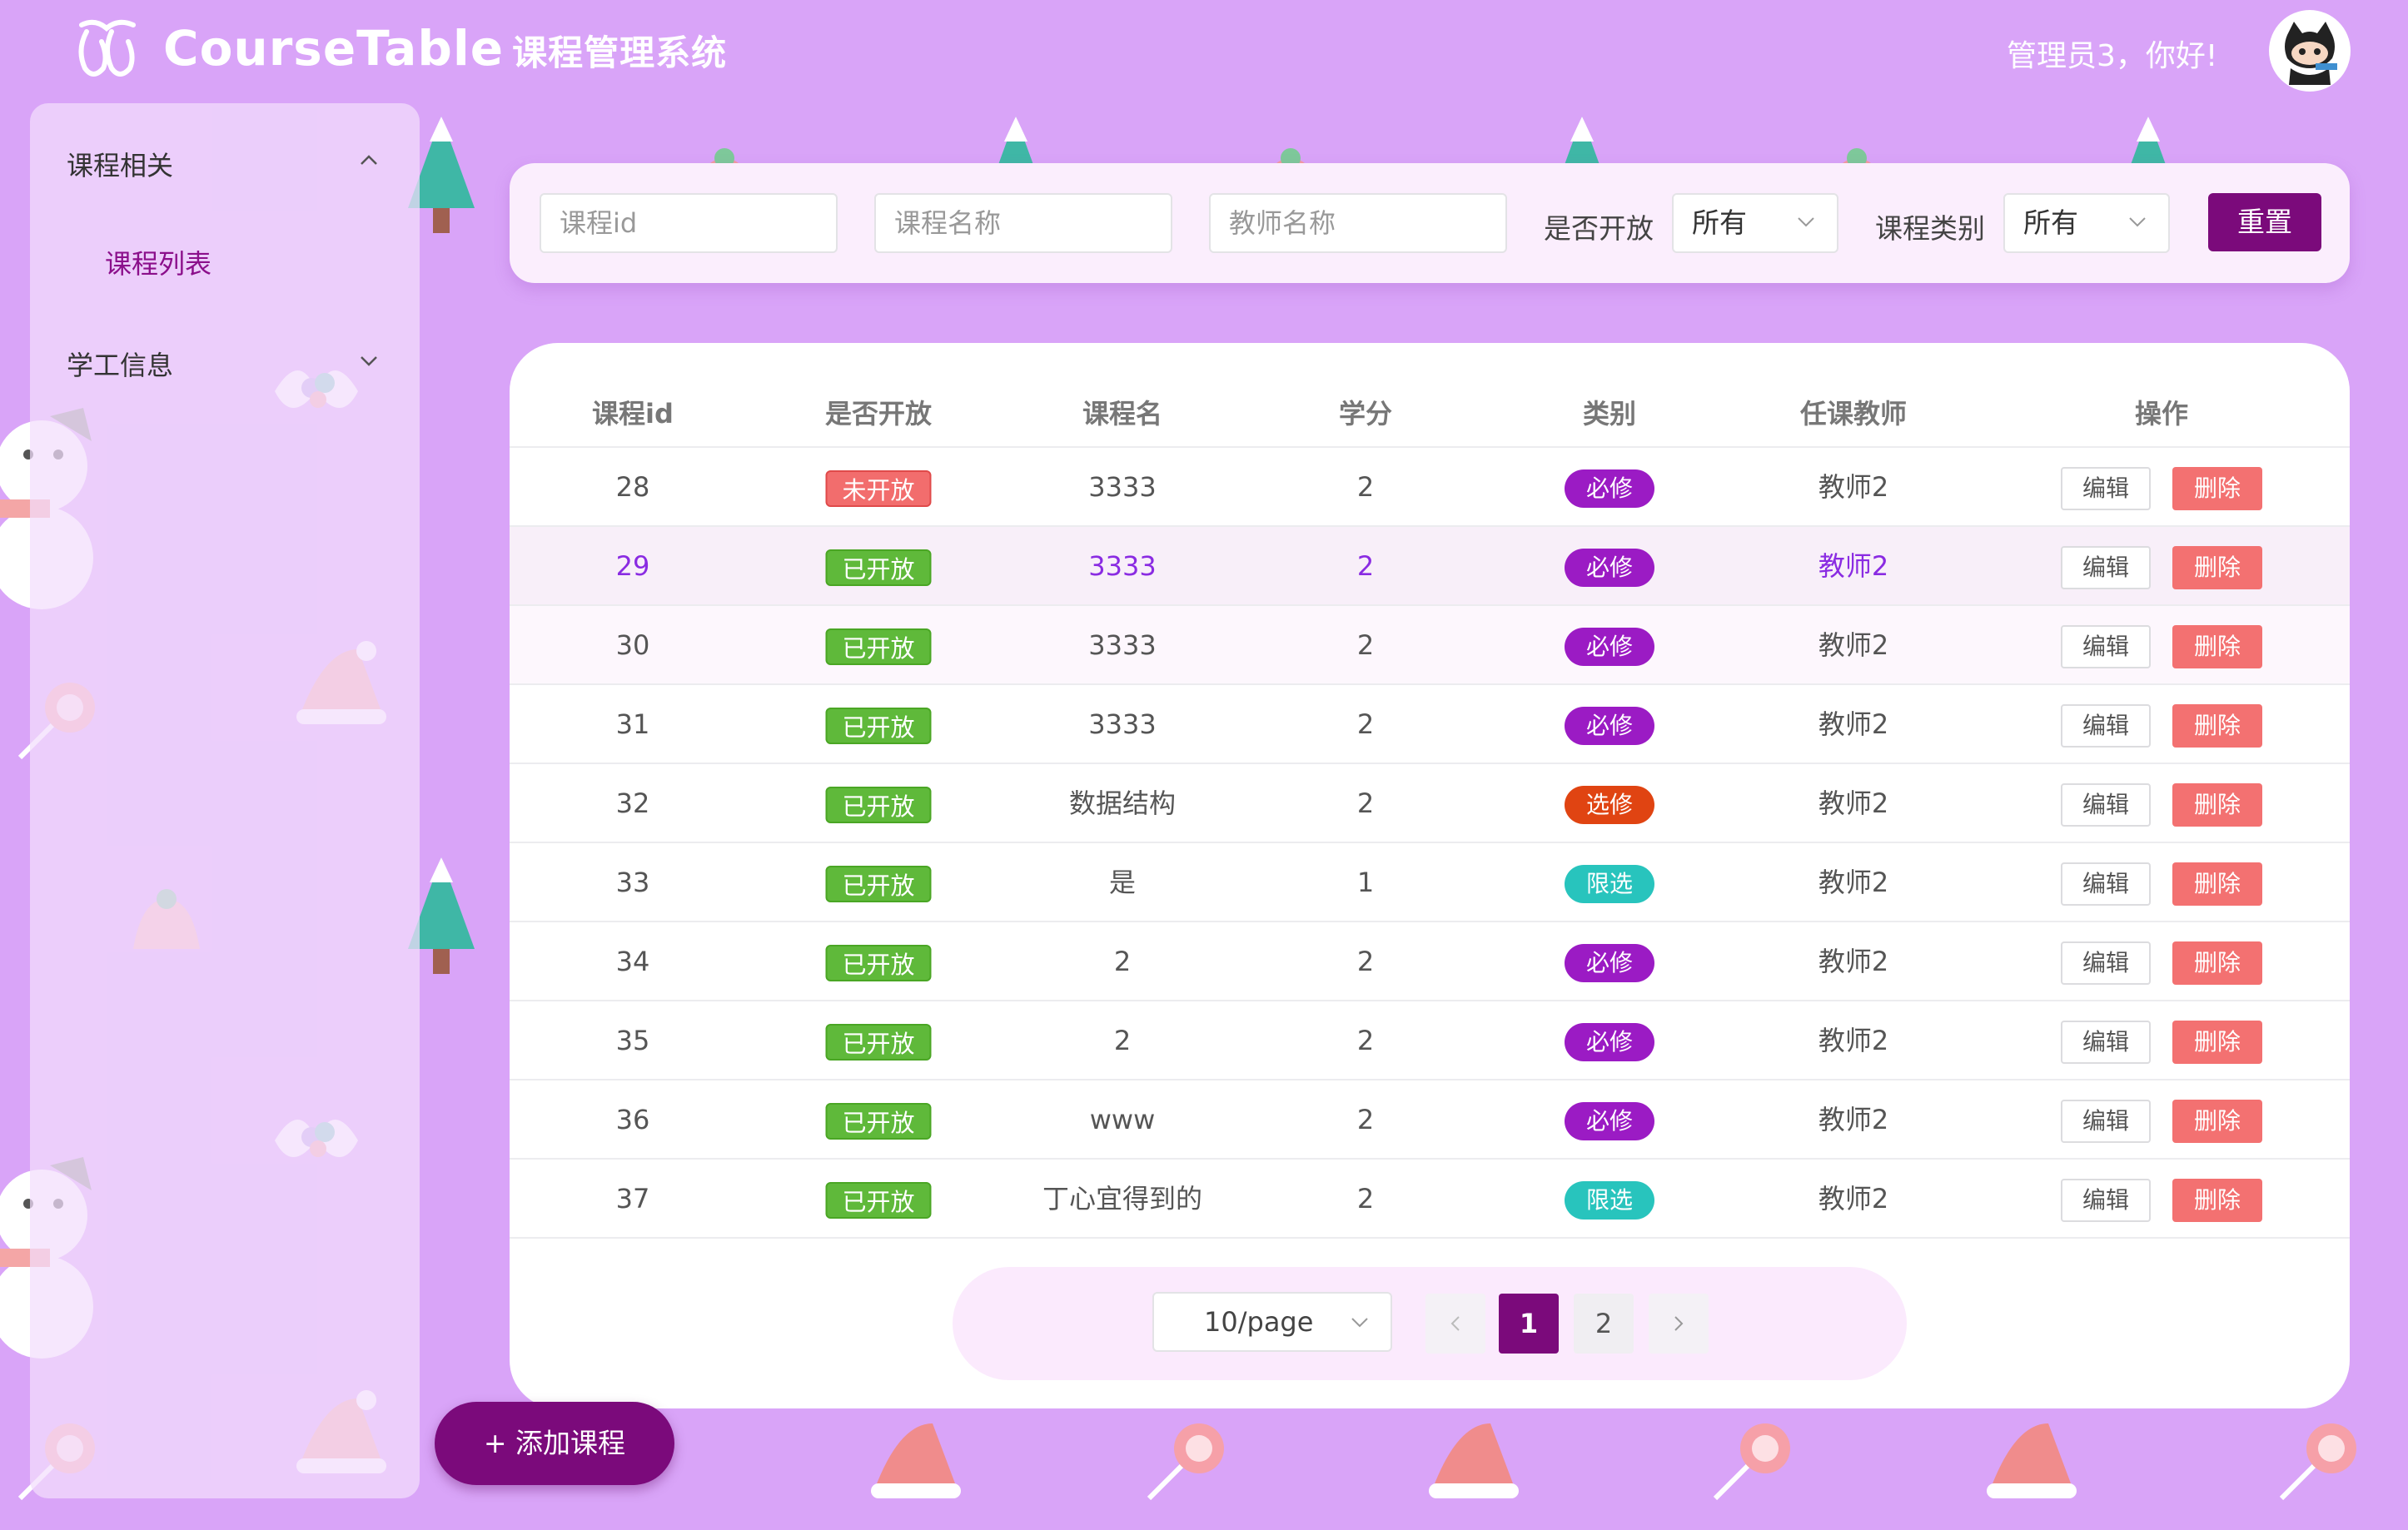  I want to click on column-header-id: 课程id, so click(633, 414).